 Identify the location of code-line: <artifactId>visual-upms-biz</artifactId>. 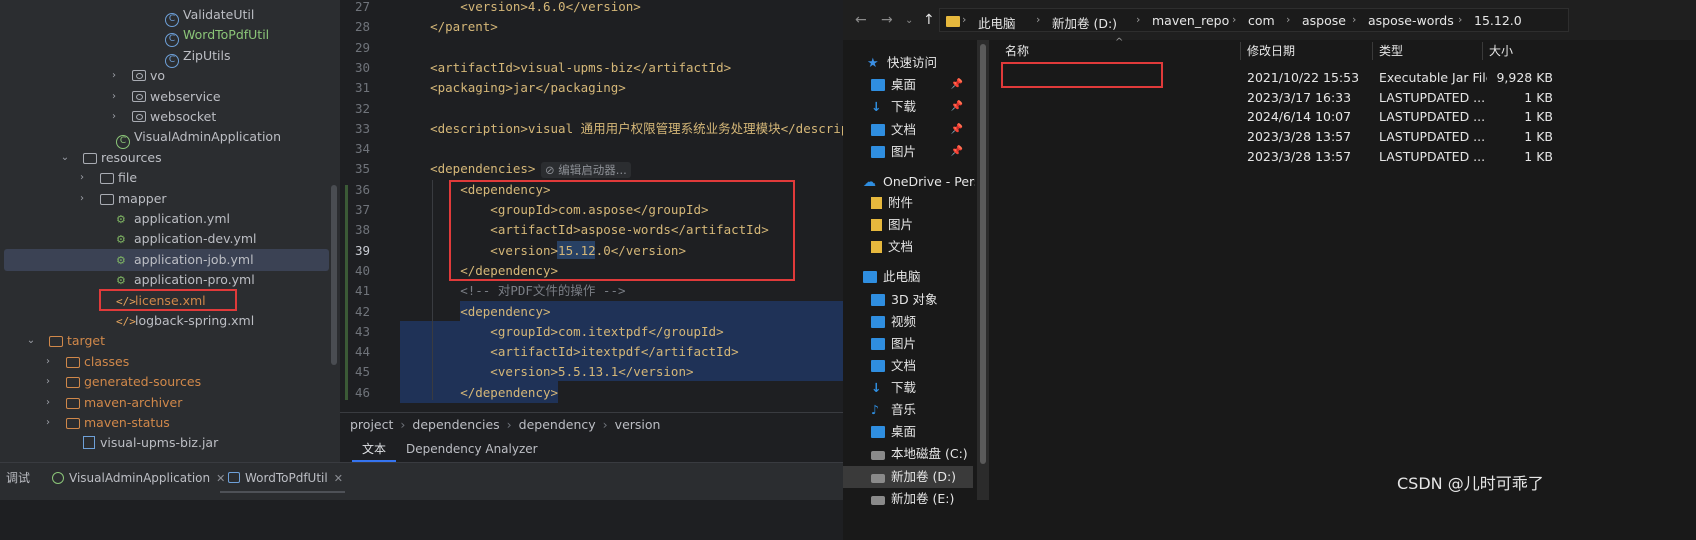
(565, 68).